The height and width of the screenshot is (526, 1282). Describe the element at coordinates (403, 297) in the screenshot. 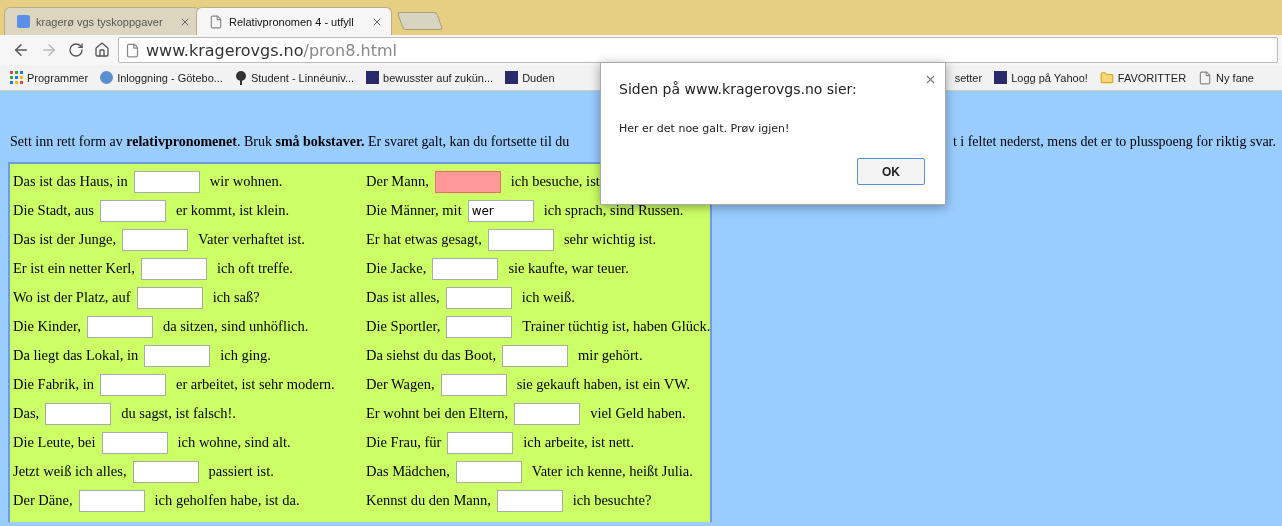

I see `sentence-text: Das ist alles,` at that location.